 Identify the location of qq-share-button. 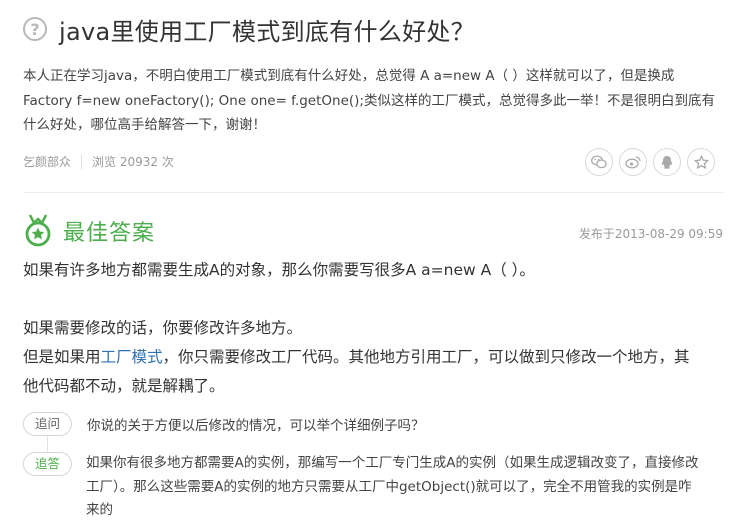
(667, 162).